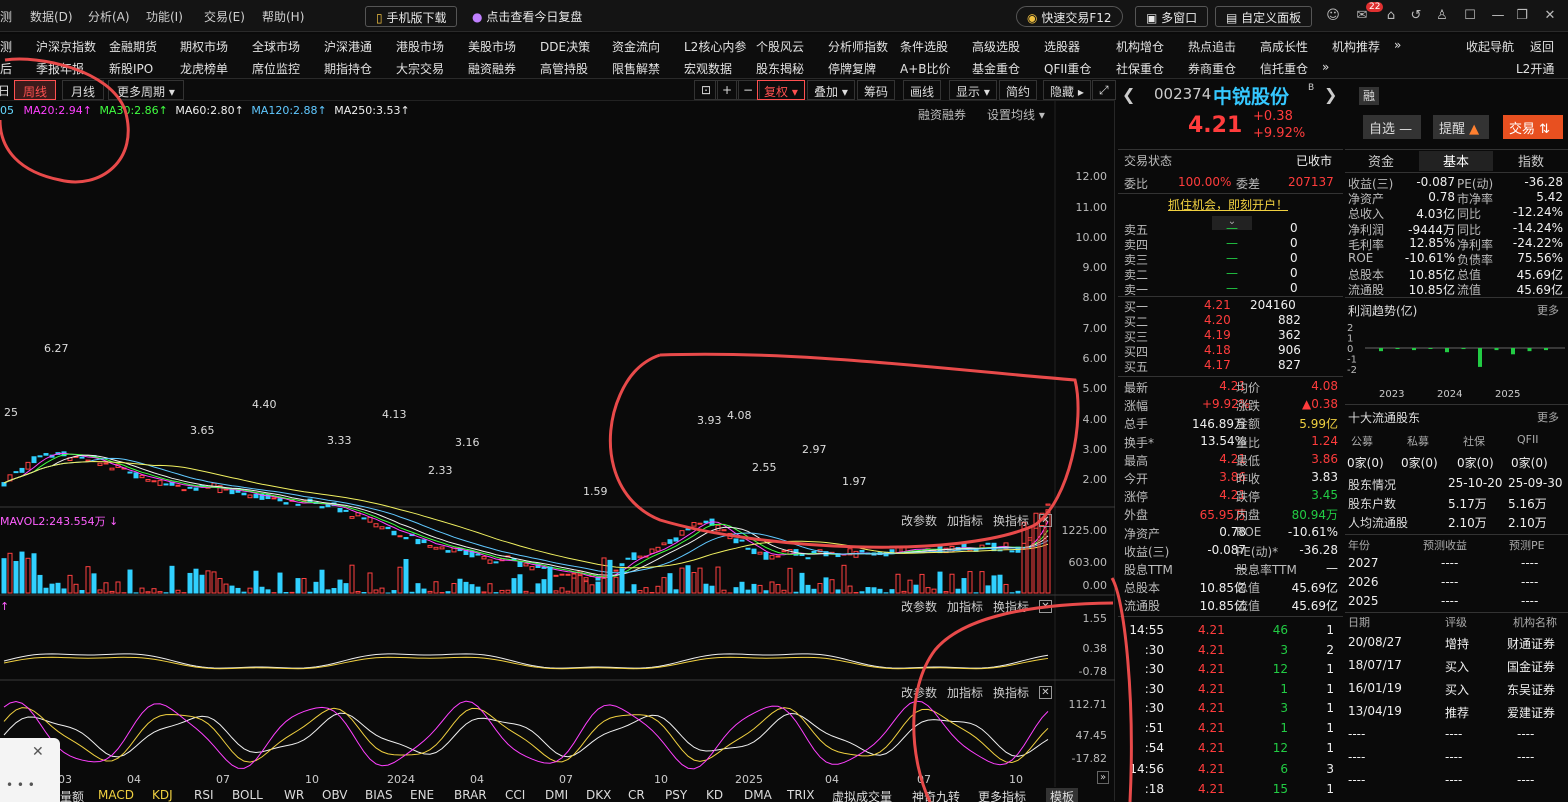  Describe the element at coordinates (116, 795) in the screenshot. I see `tab-indicator: MACD` at that location.